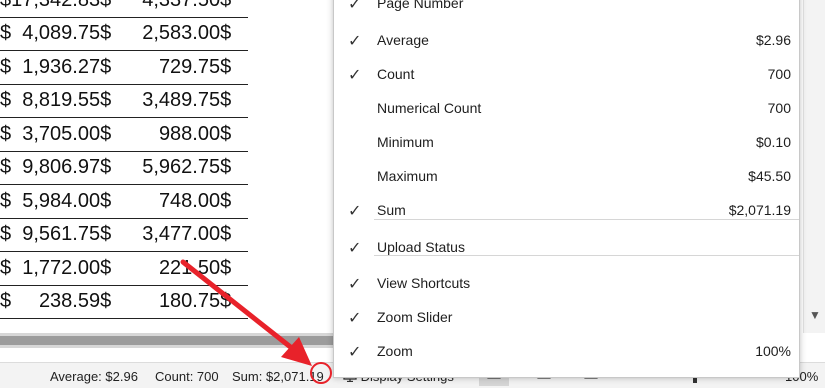  I want to click on menu-item-view-shortcuts: ✓ View Shortcuts, so click(566, 284).